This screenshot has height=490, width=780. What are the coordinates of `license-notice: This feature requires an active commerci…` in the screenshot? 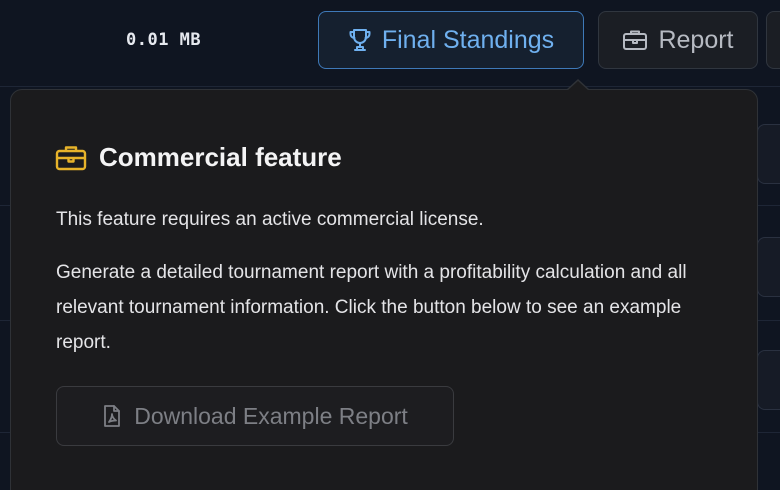 It's located at (270, 219).